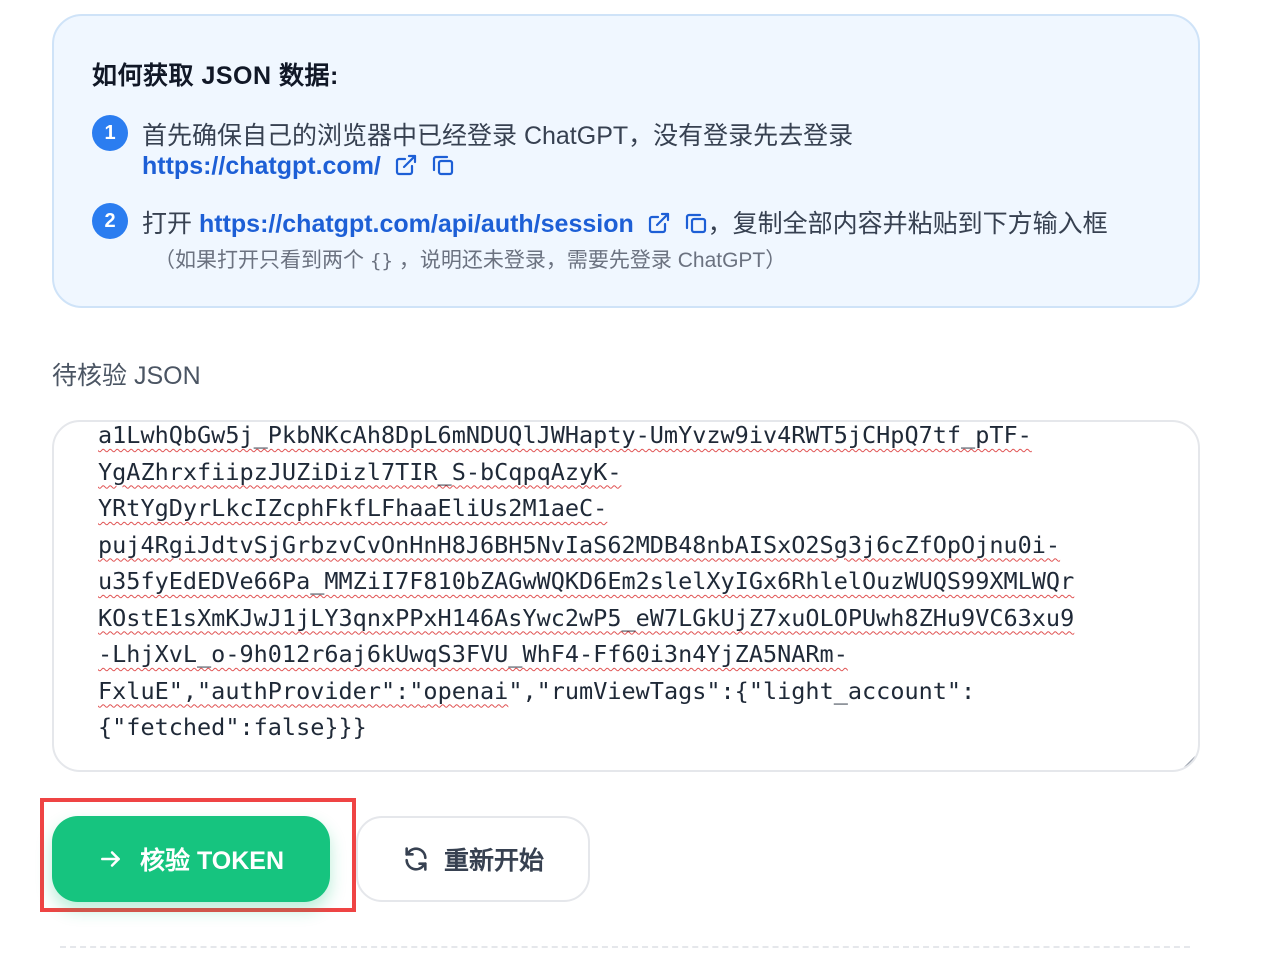 Image resolution: width=1280 pixels, height=954 pixels. Describe the element at coordinates (416, 224) in the screenshot. I see `session-link: https://chatgpt.com/api/auth/session` at that location.